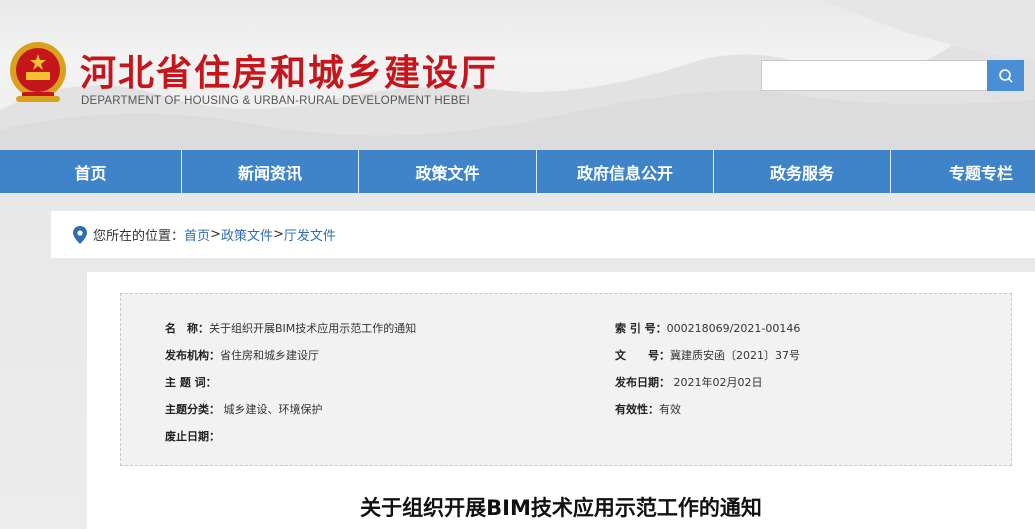  What do you see at coordinates (192, 355) in the screenshot?
I see `meta-org-label: 发布机构：` at bounding box center [192, 355].